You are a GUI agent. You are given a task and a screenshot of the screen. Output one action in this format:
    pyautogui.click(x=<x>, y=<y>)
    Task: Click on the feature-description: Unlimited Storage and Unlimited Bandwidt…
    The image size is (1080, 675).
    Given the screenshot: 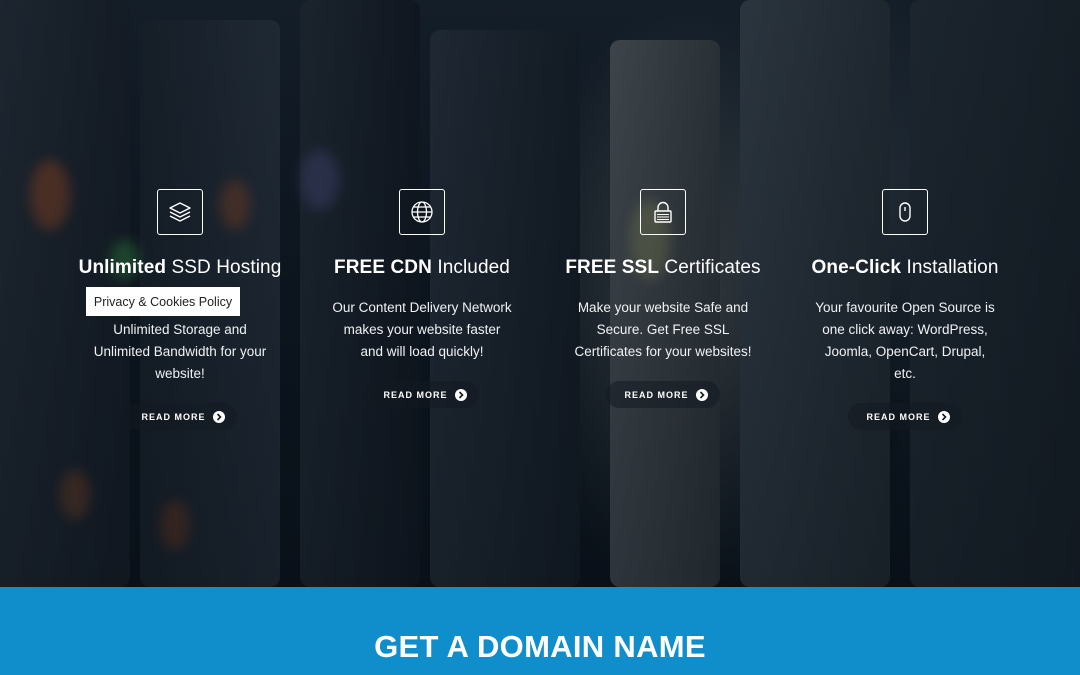 What is the action you would take?
    pyautogui.click(x=180, y=351)
    